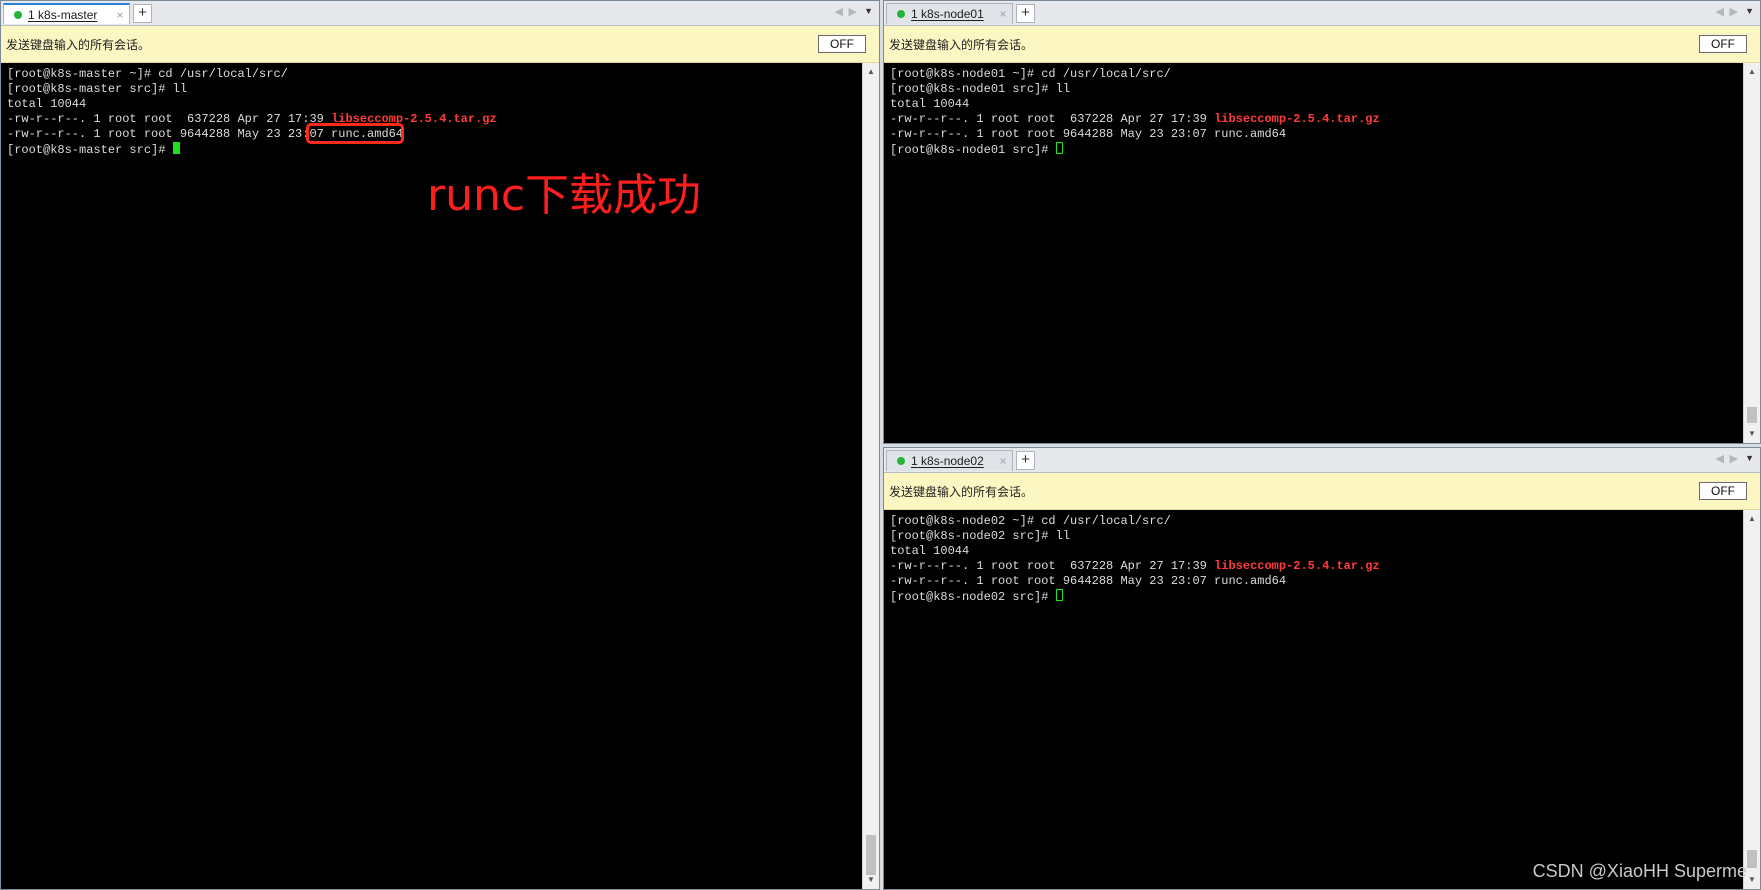 The image size is (1761, 890). Describe the element at coordinates (1316, 596) in the screenshot. I see `terminal-line: [root@k8s-node02 src]#` at that location.